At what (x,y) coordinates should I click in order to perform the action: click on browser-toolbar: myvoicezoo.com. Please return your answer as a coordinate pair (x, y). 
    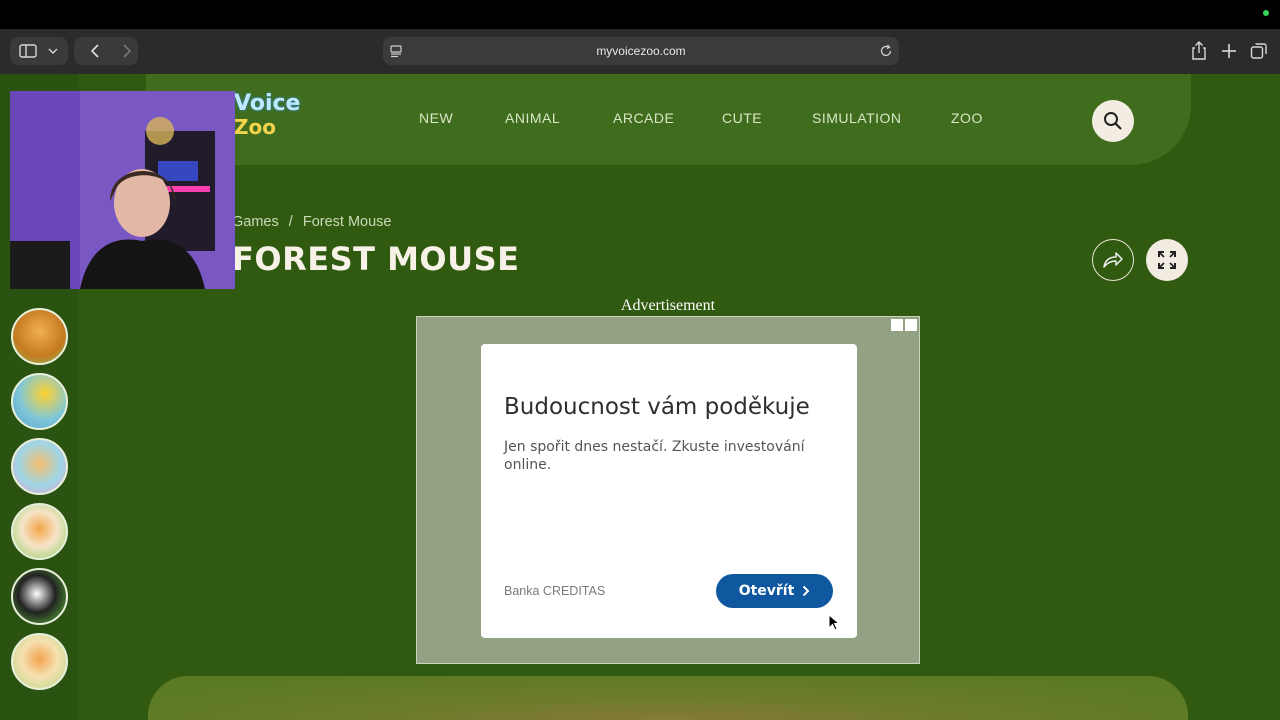
    Looking at the image, I should click on (640, 51).